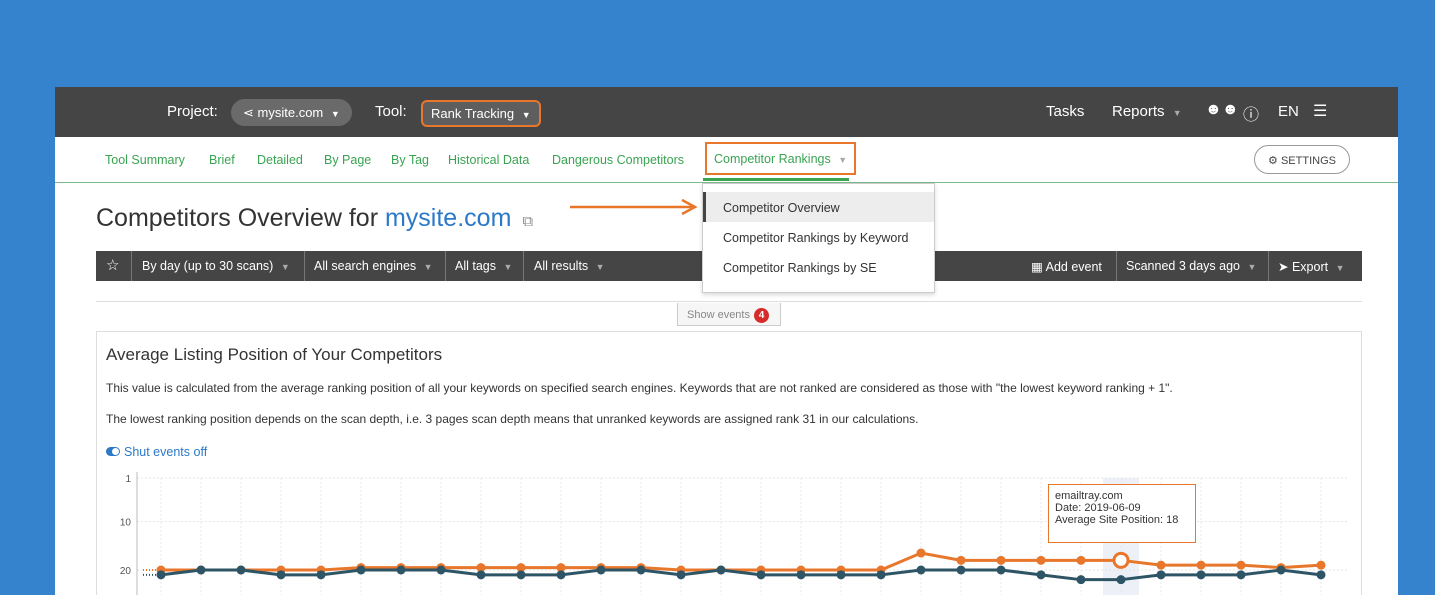  Describe the element at coordinates (112, 265) in the screenshot. I see `star-icon: ☆` at that location.